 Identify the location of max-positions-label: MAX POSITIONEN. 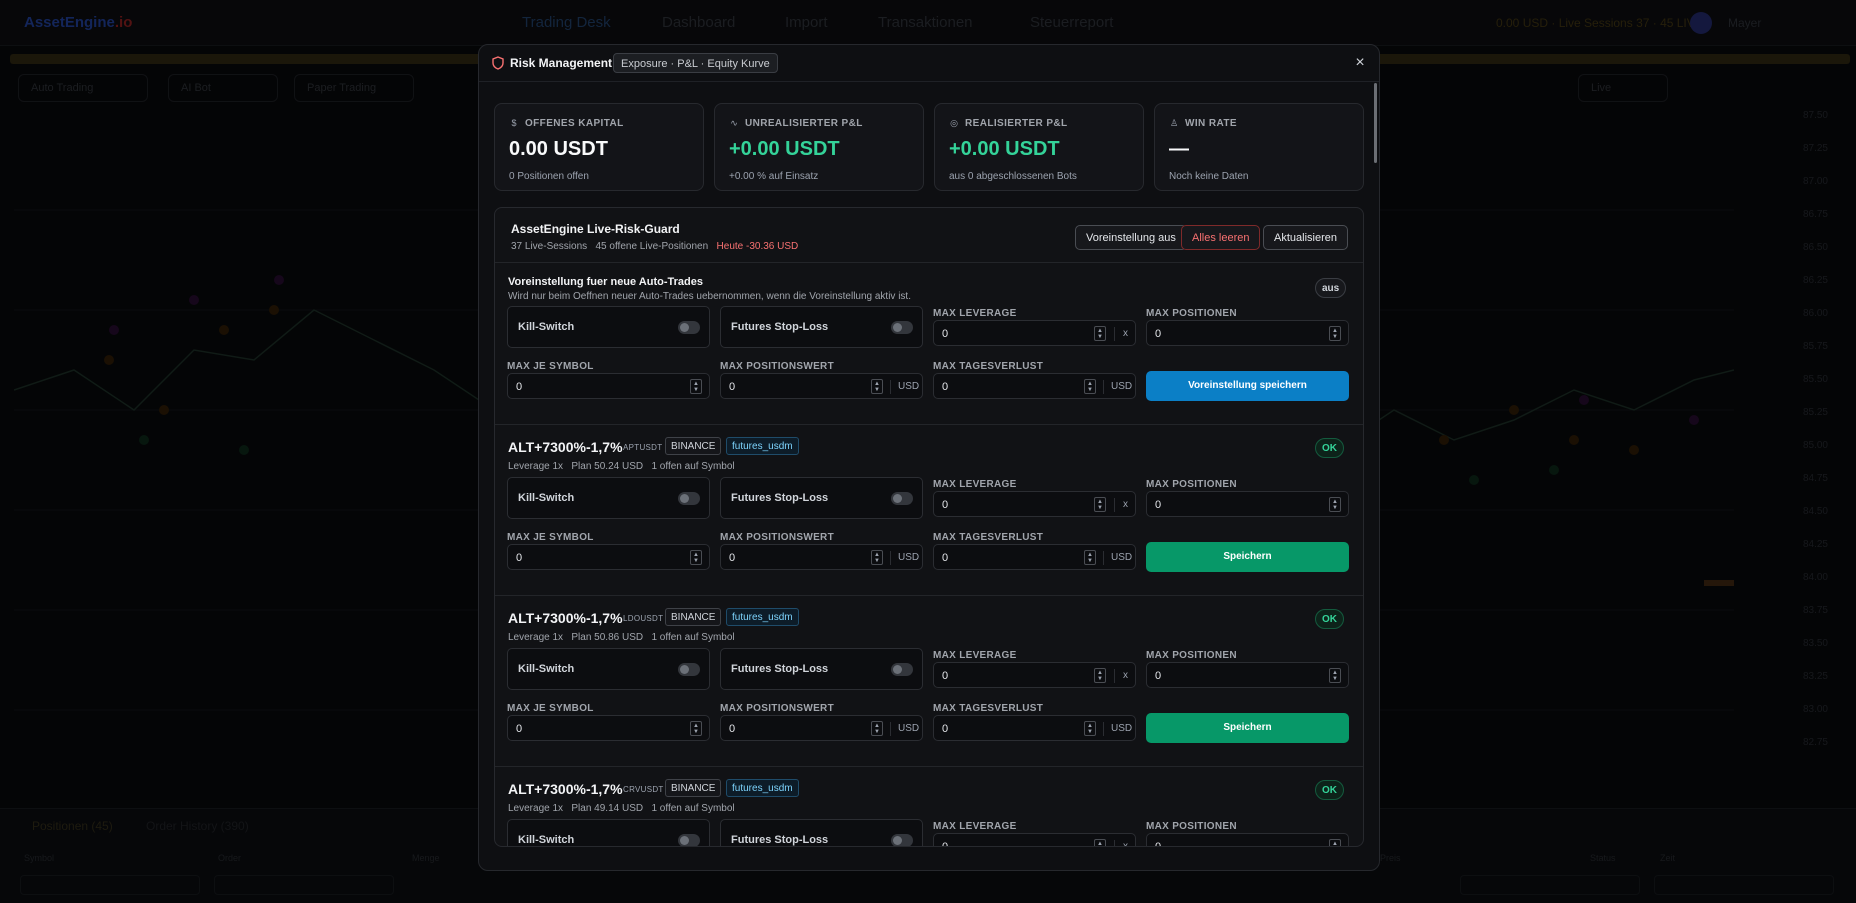
(1191, 826).